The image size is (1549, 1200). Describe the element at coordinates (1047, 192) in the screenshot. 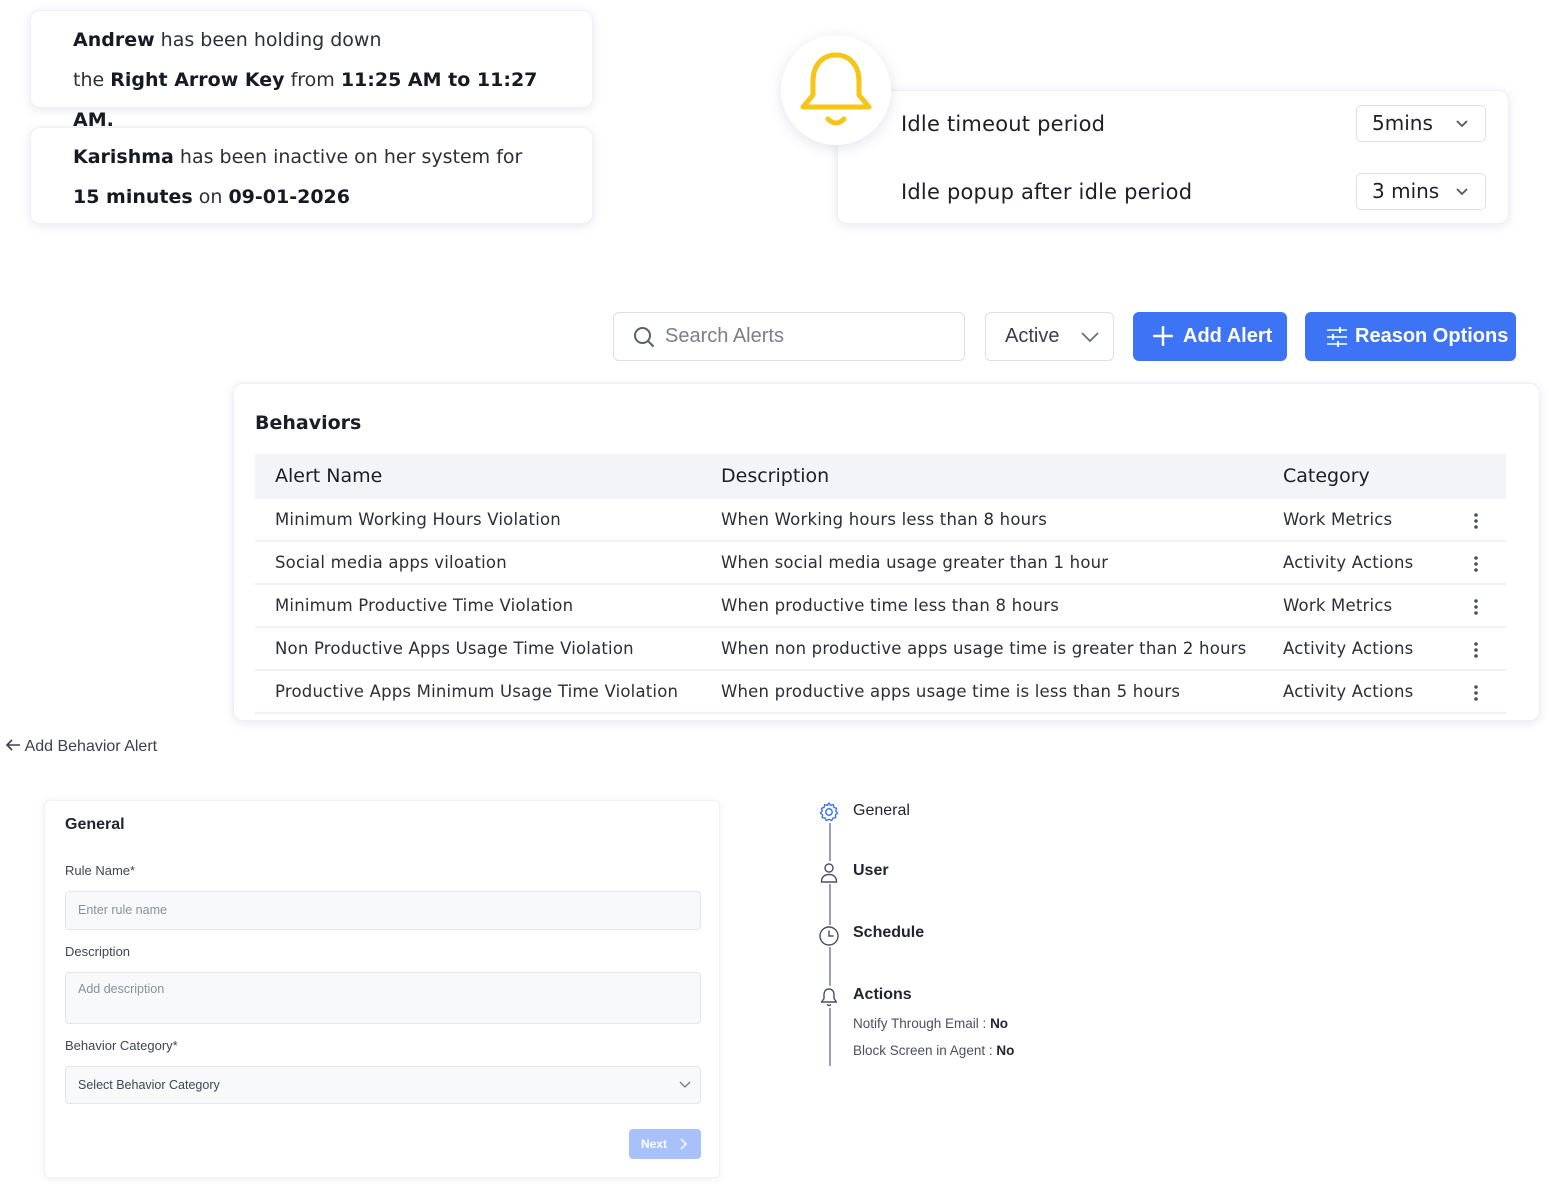

I see `idle-popup-label: Idle popup after idle period` at that location.